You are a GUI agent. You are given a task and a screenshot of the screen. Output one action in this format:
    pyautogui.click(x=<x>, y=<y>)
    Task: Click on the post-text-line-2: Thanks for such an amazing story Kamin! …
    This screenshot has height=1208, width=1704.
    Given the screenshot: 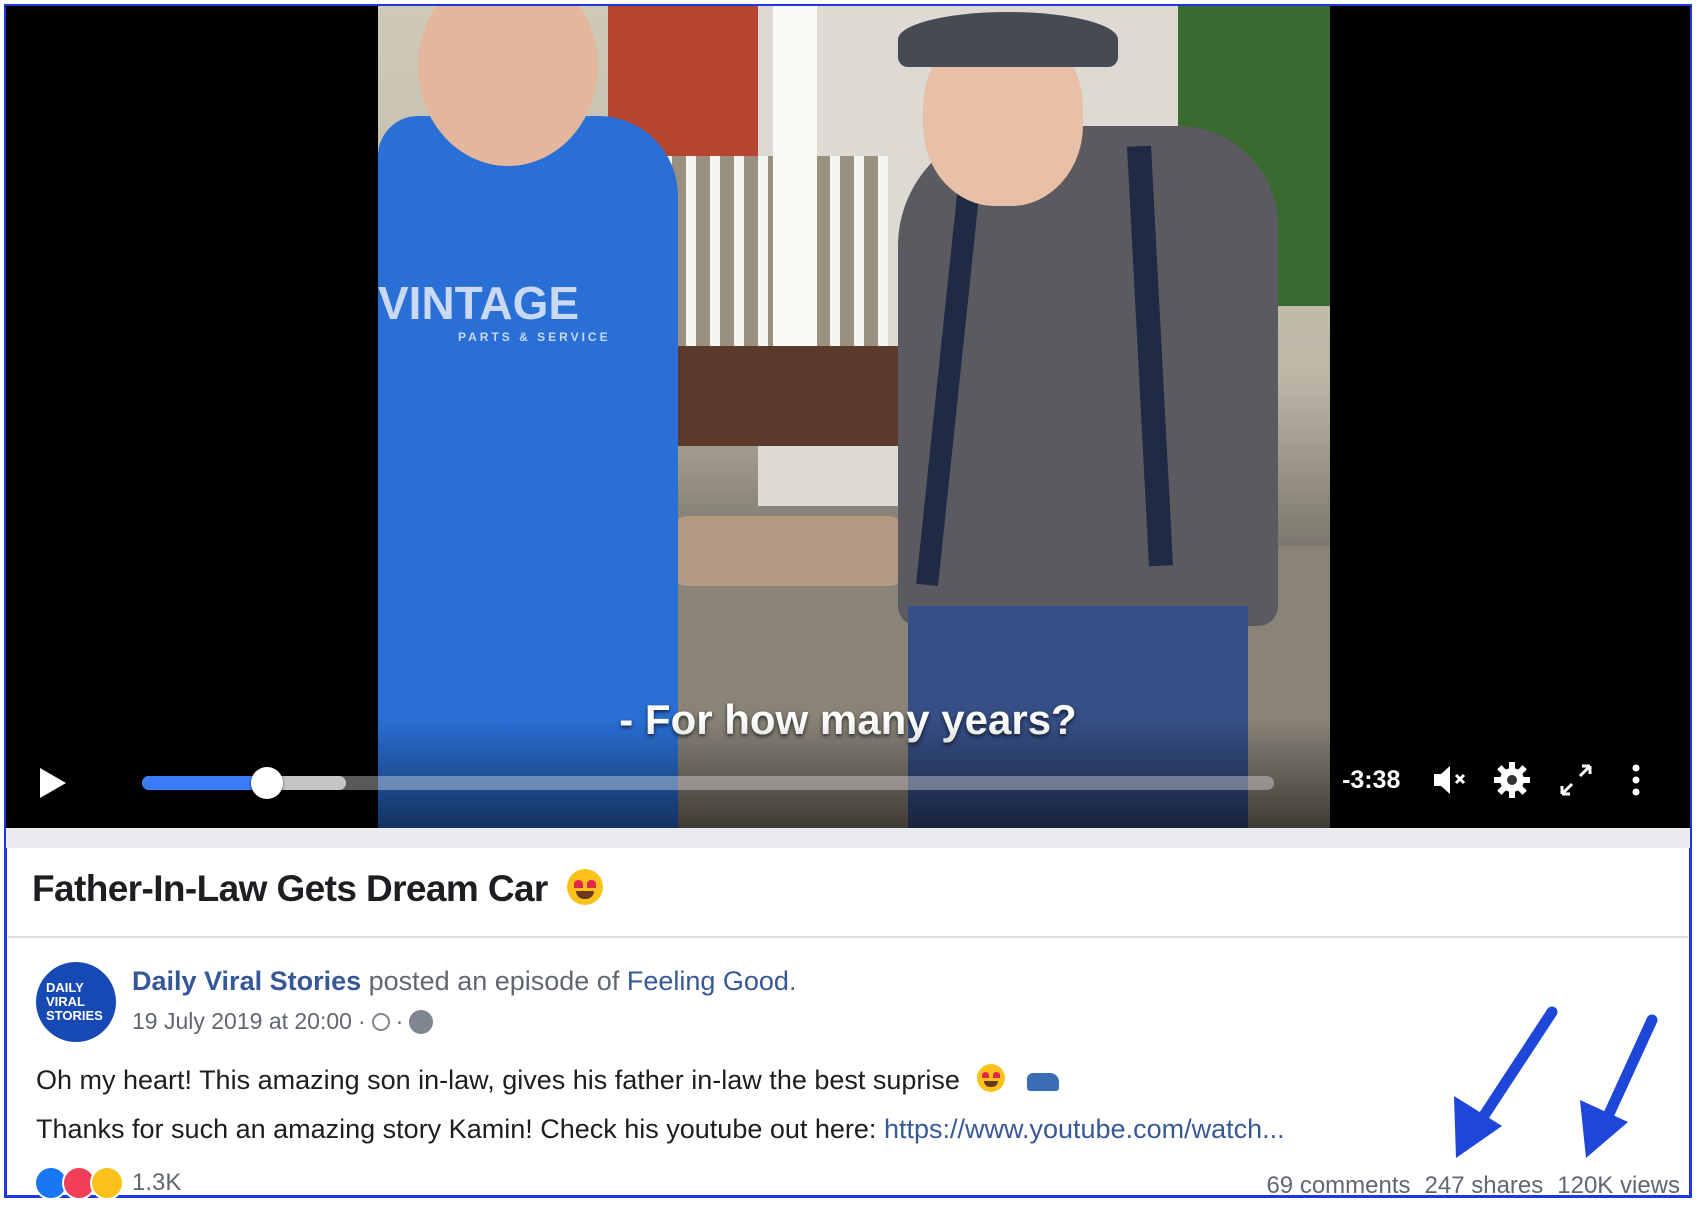 What is the action you would take?
    pyautogui.click(x=660, y=1129)
    